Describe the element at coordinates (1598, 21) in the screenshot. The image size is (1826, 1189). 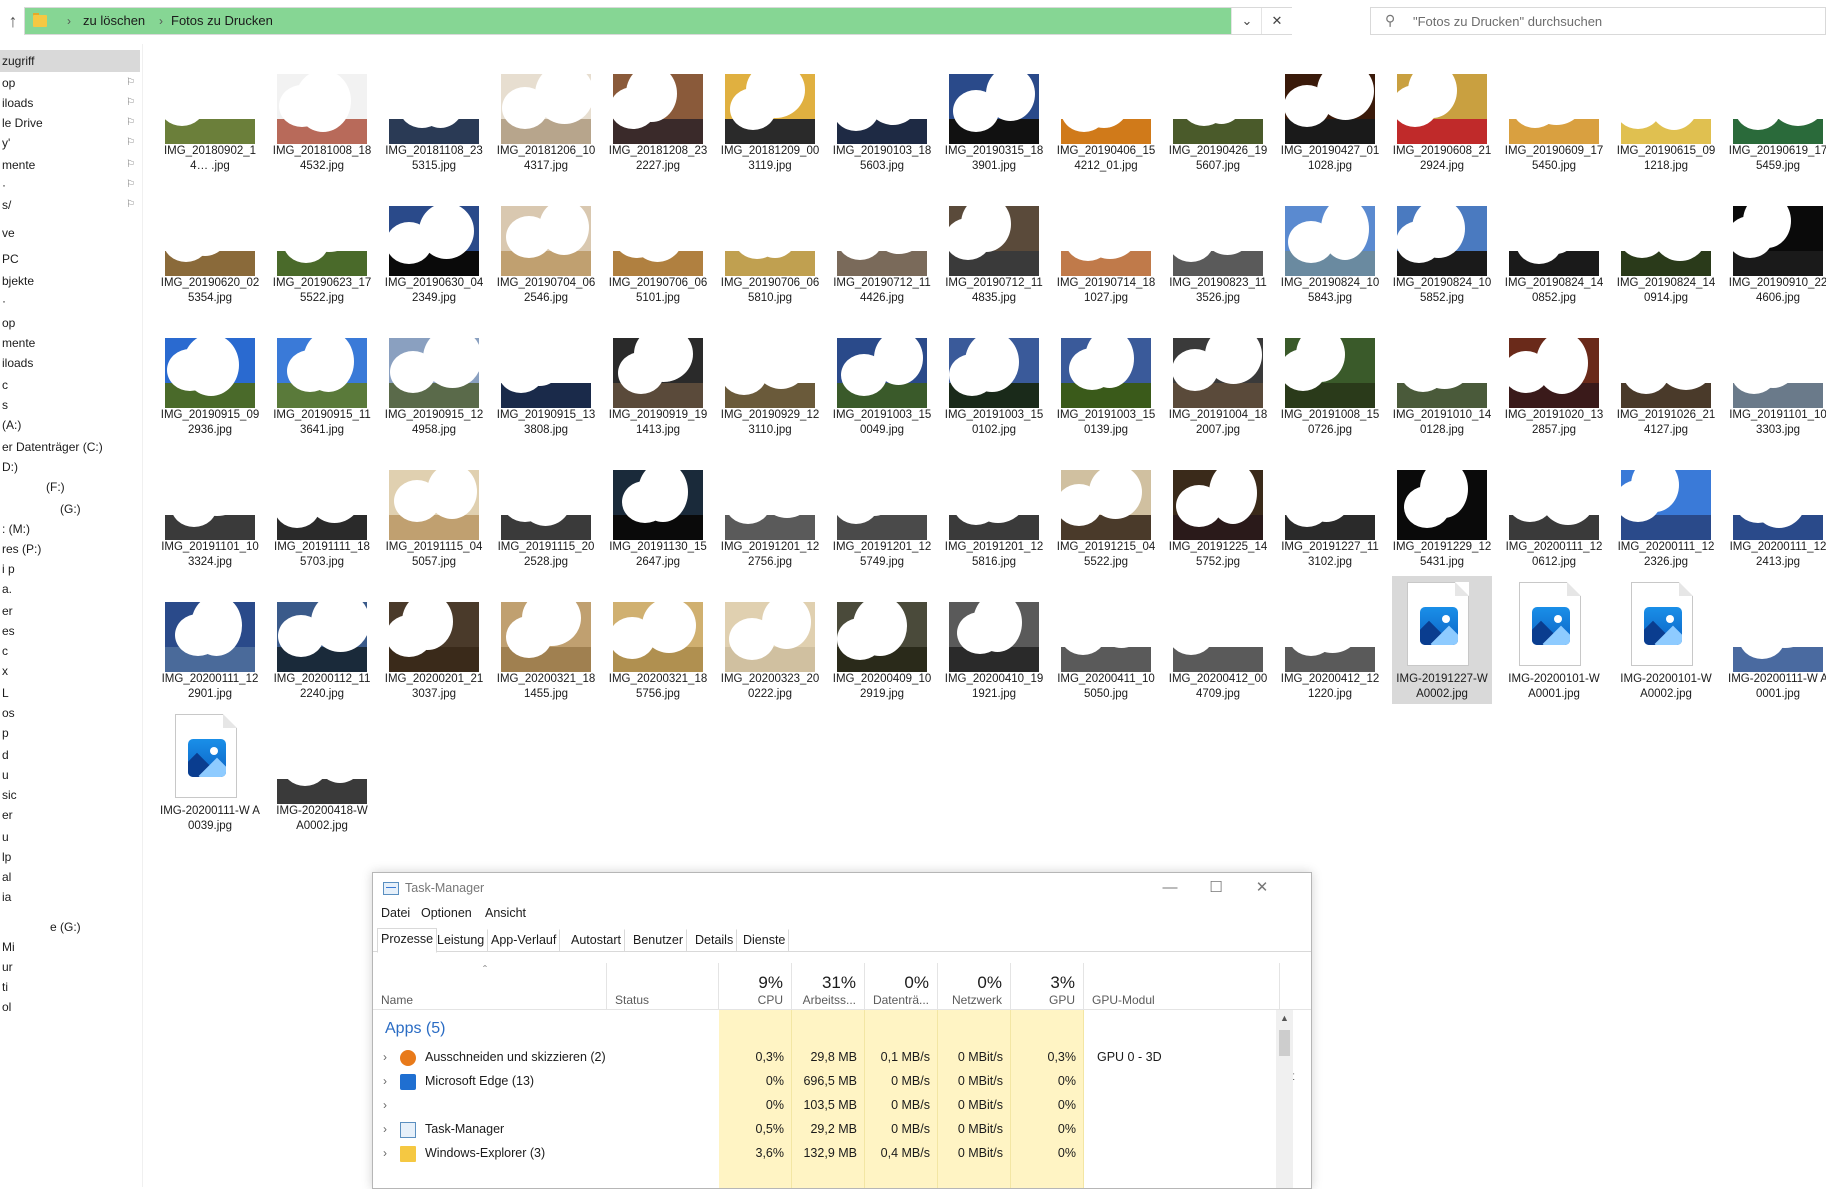
I see `search-input: ⚲ "Fotos zu Drucken" durchsuchen` at that location.